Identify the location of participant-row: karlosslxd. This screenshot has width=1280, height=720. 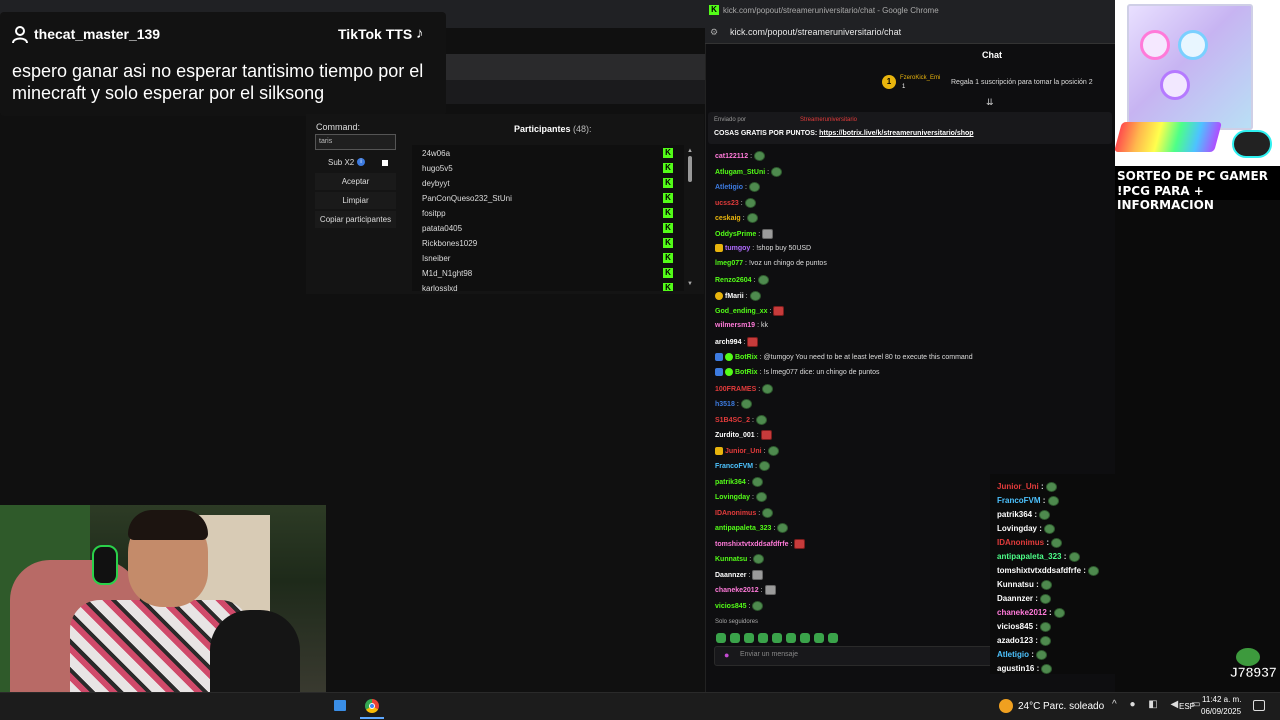
(440, 287).